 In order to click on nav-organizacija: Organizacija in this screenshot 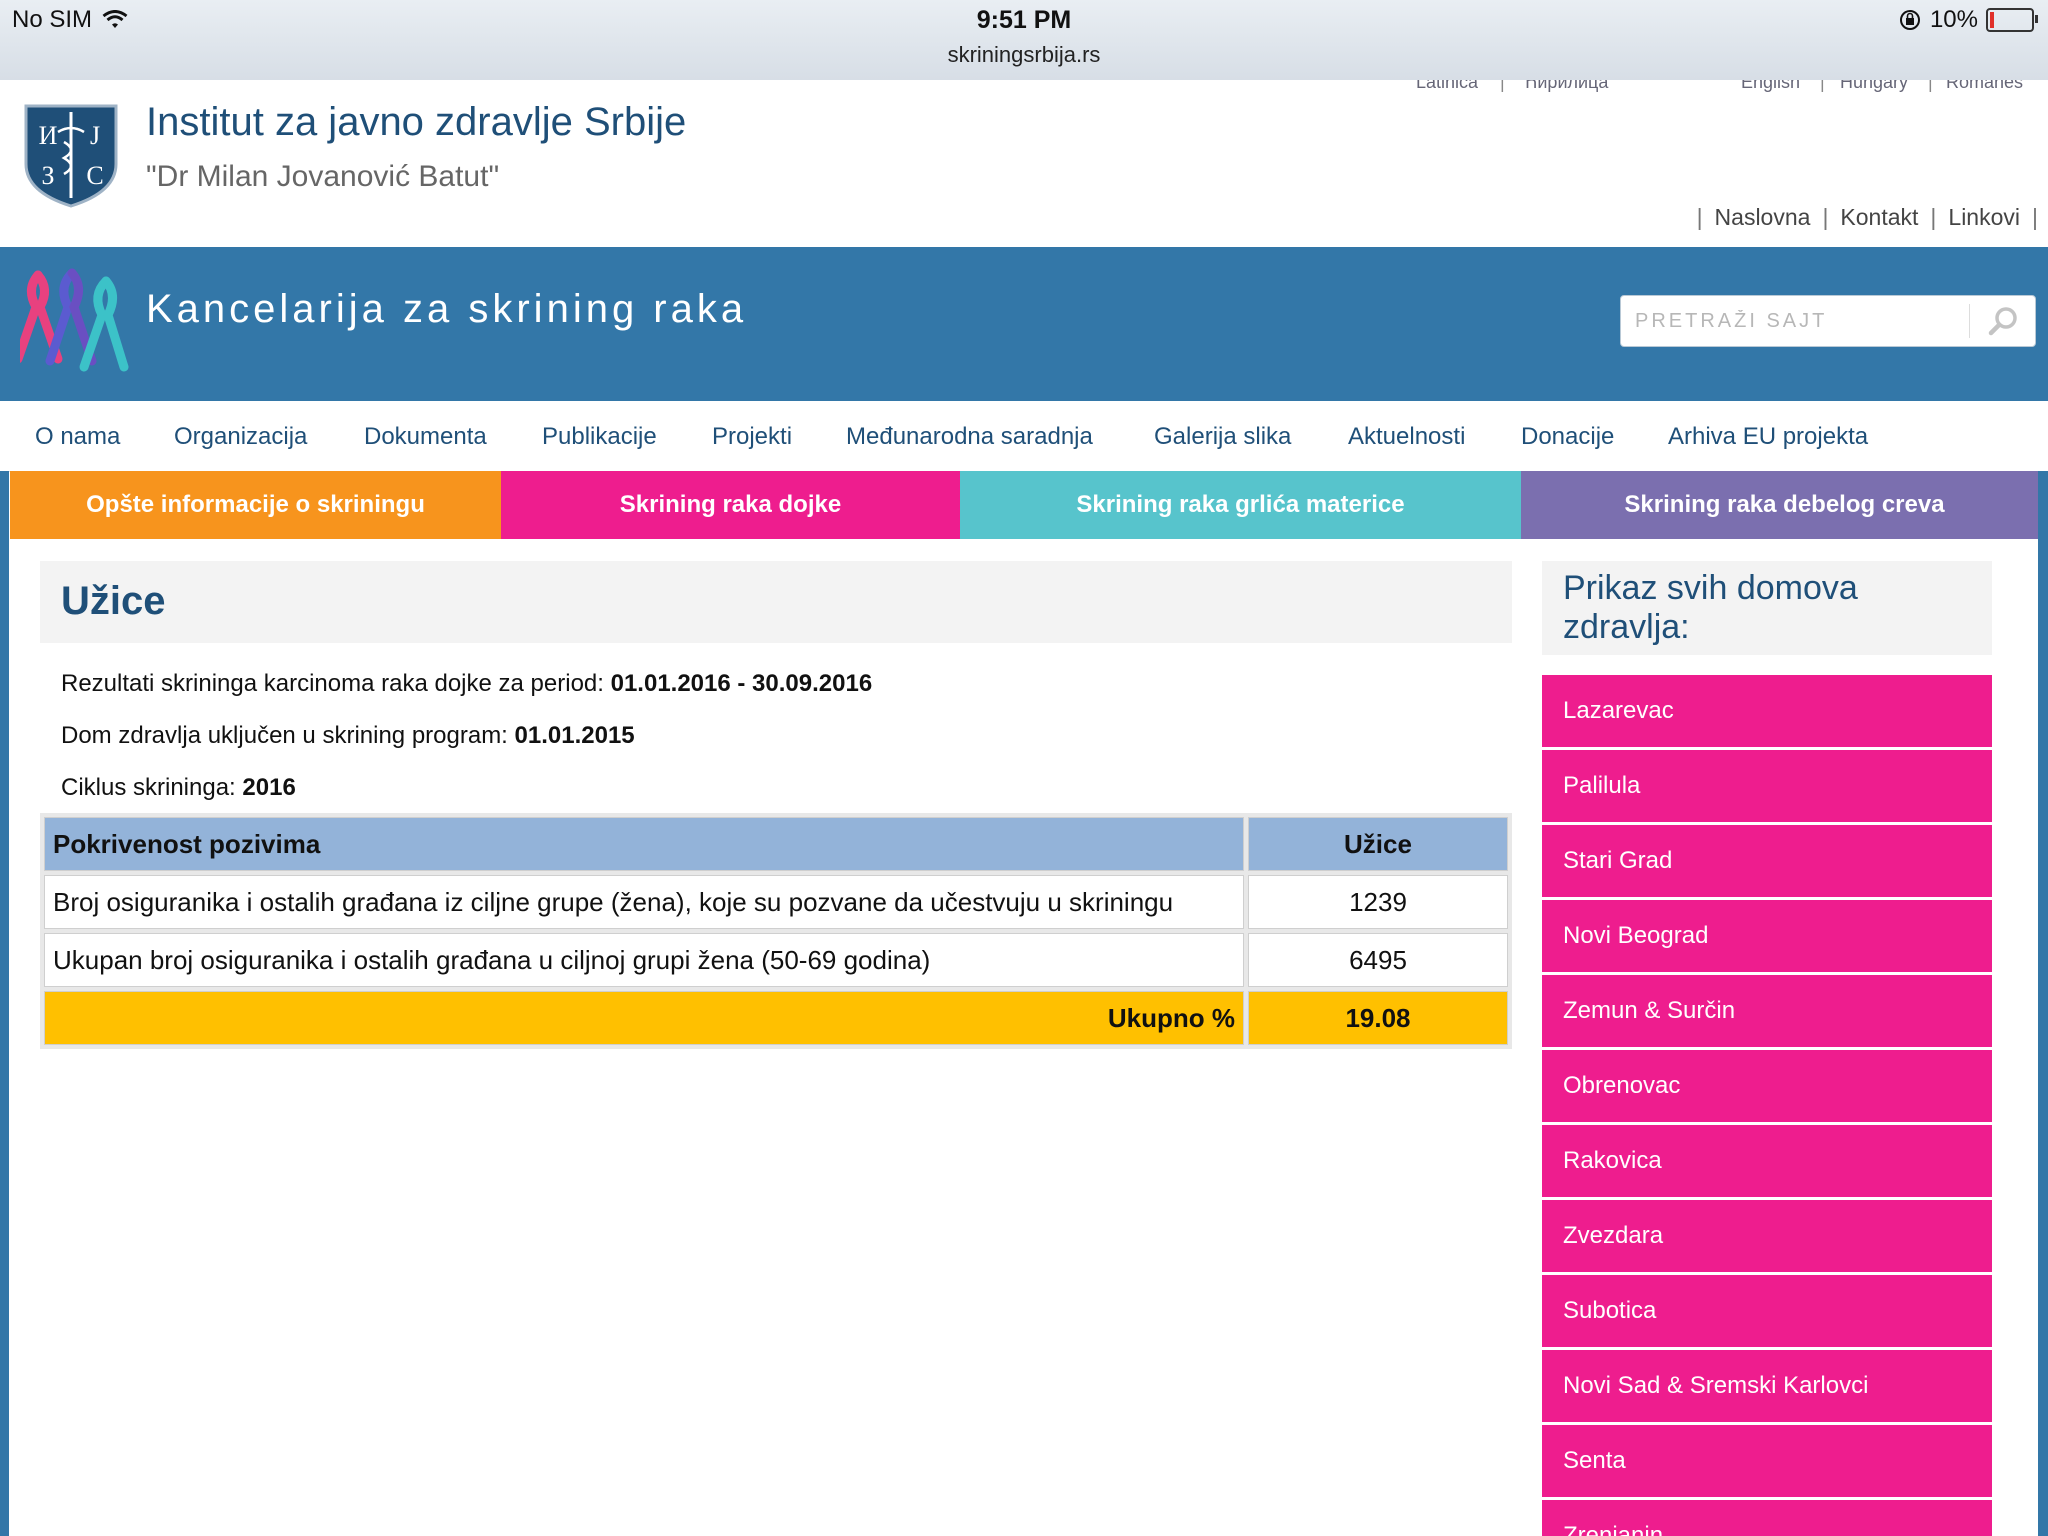, I will do `click(240, 437)`.